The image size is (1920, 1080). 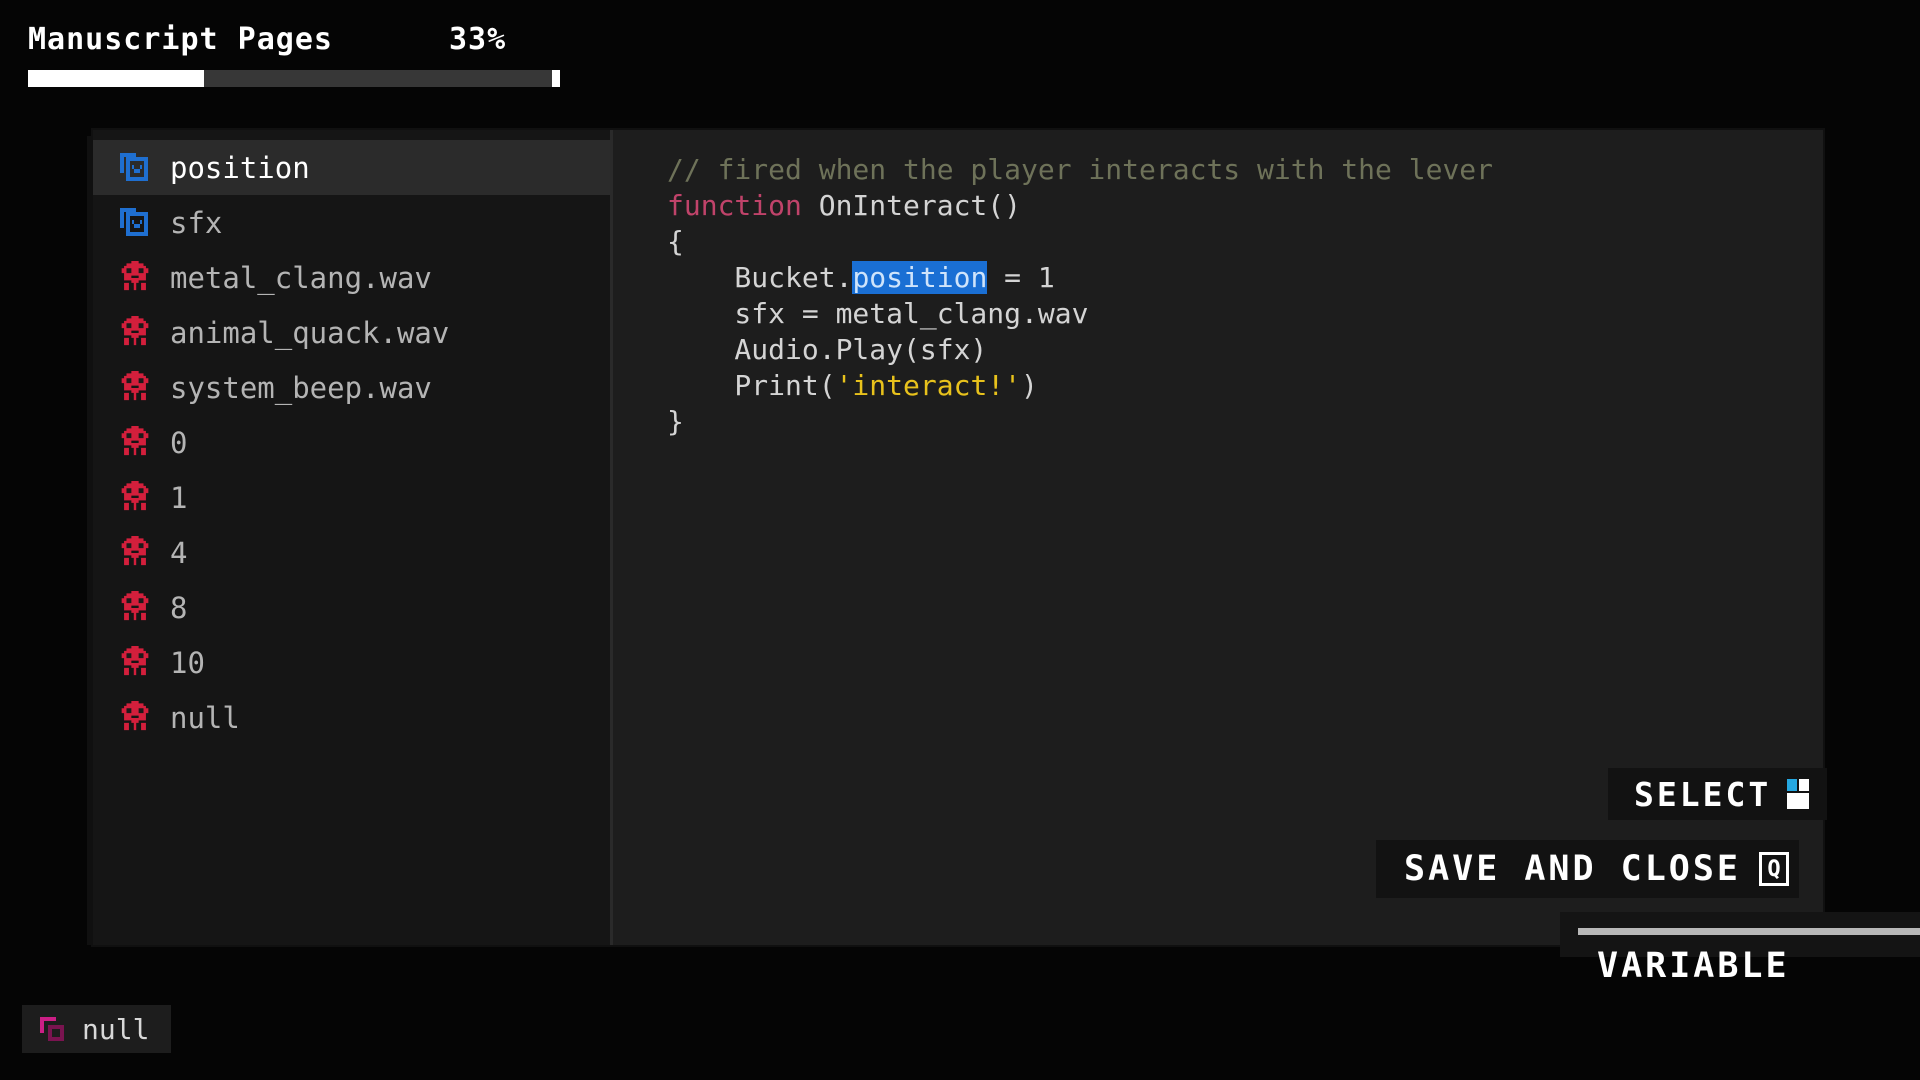 What do you see at coordinates (205, 717) in the screenshot?
I see `list-item-label: null` at bounding box center [205, 717].